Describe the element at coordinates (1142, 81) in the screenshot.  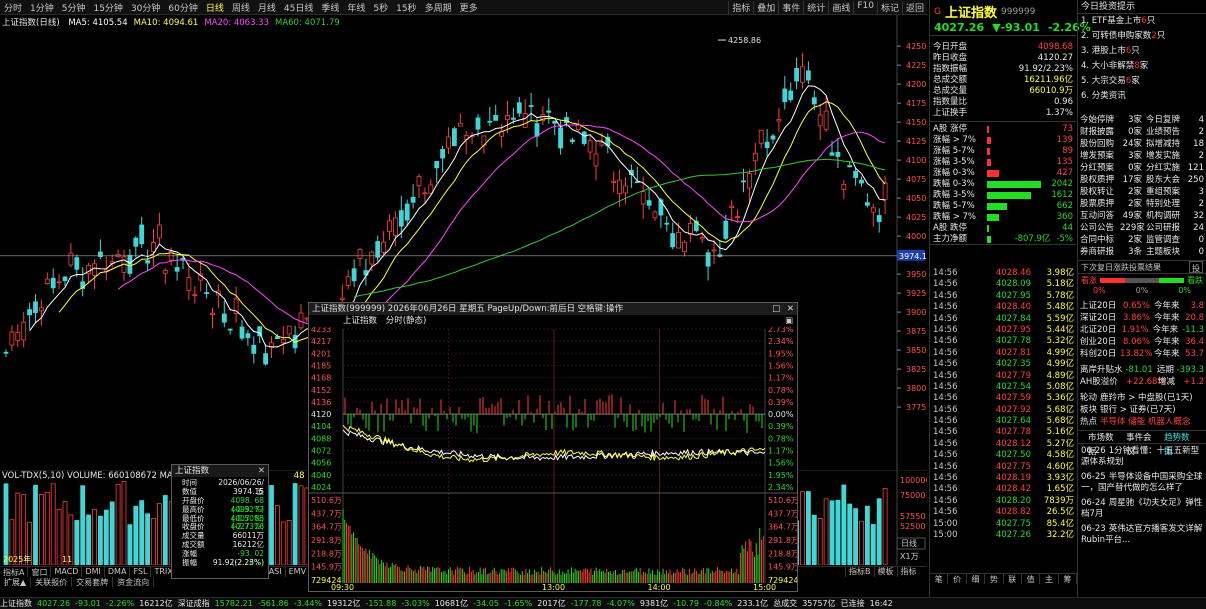
I see `tip-item: 5. 大宗交易6家` at that location.